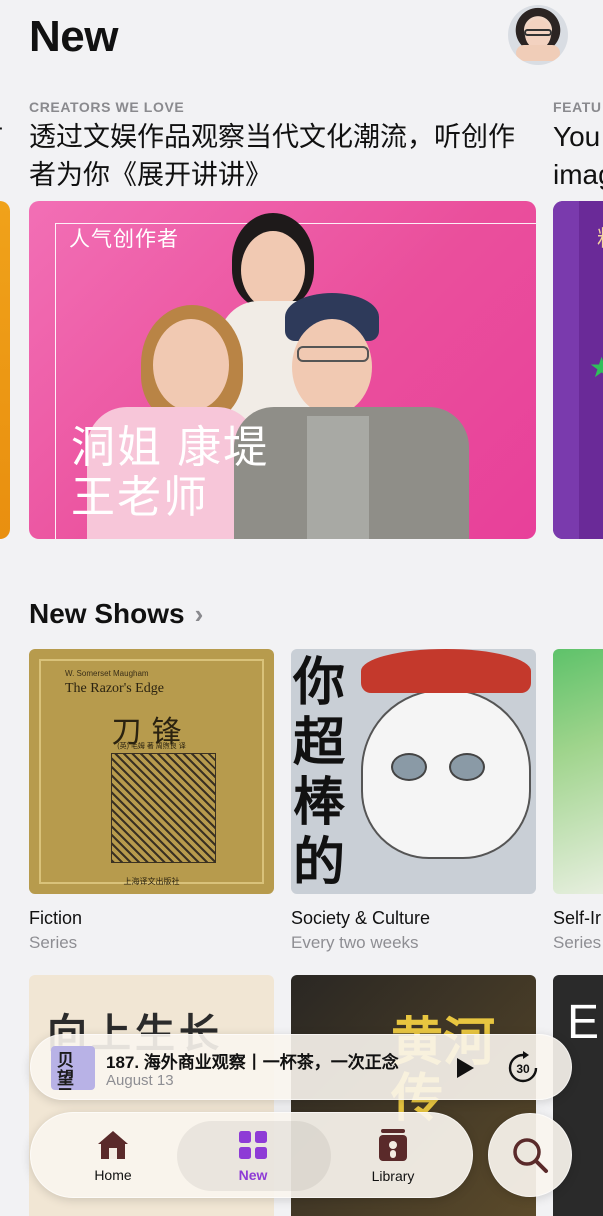 The image size is (603, 1216). I want to click on now-playing-date: August 13, so click(140, 1080).